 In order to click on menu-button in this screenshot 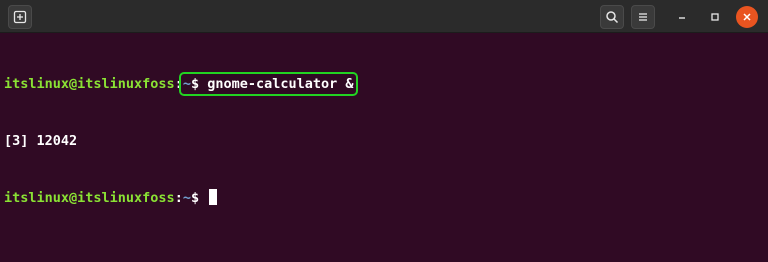, I will do `click(643, 17)`.